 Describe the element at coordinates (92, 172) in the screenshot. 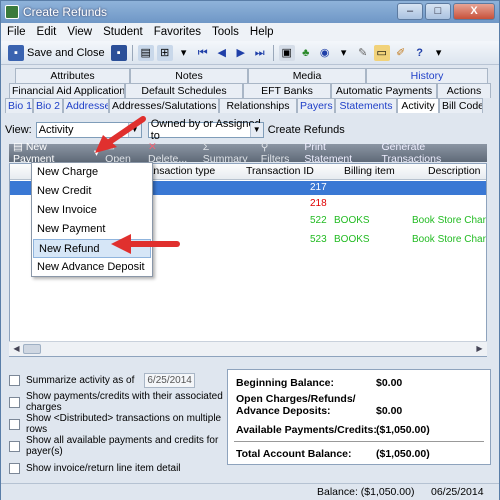

I see `menu-item-new-charge: New Charge` at that location.